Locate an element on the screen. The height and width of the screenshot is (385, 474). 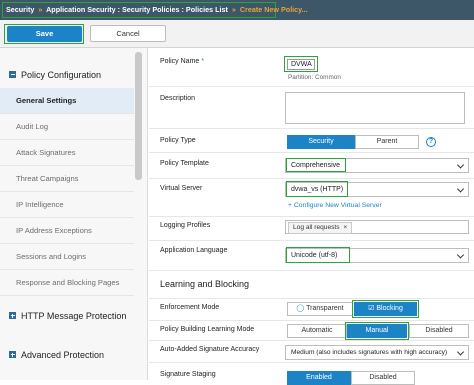
cancel-button: Cancel is located at coordinates (128, 33).